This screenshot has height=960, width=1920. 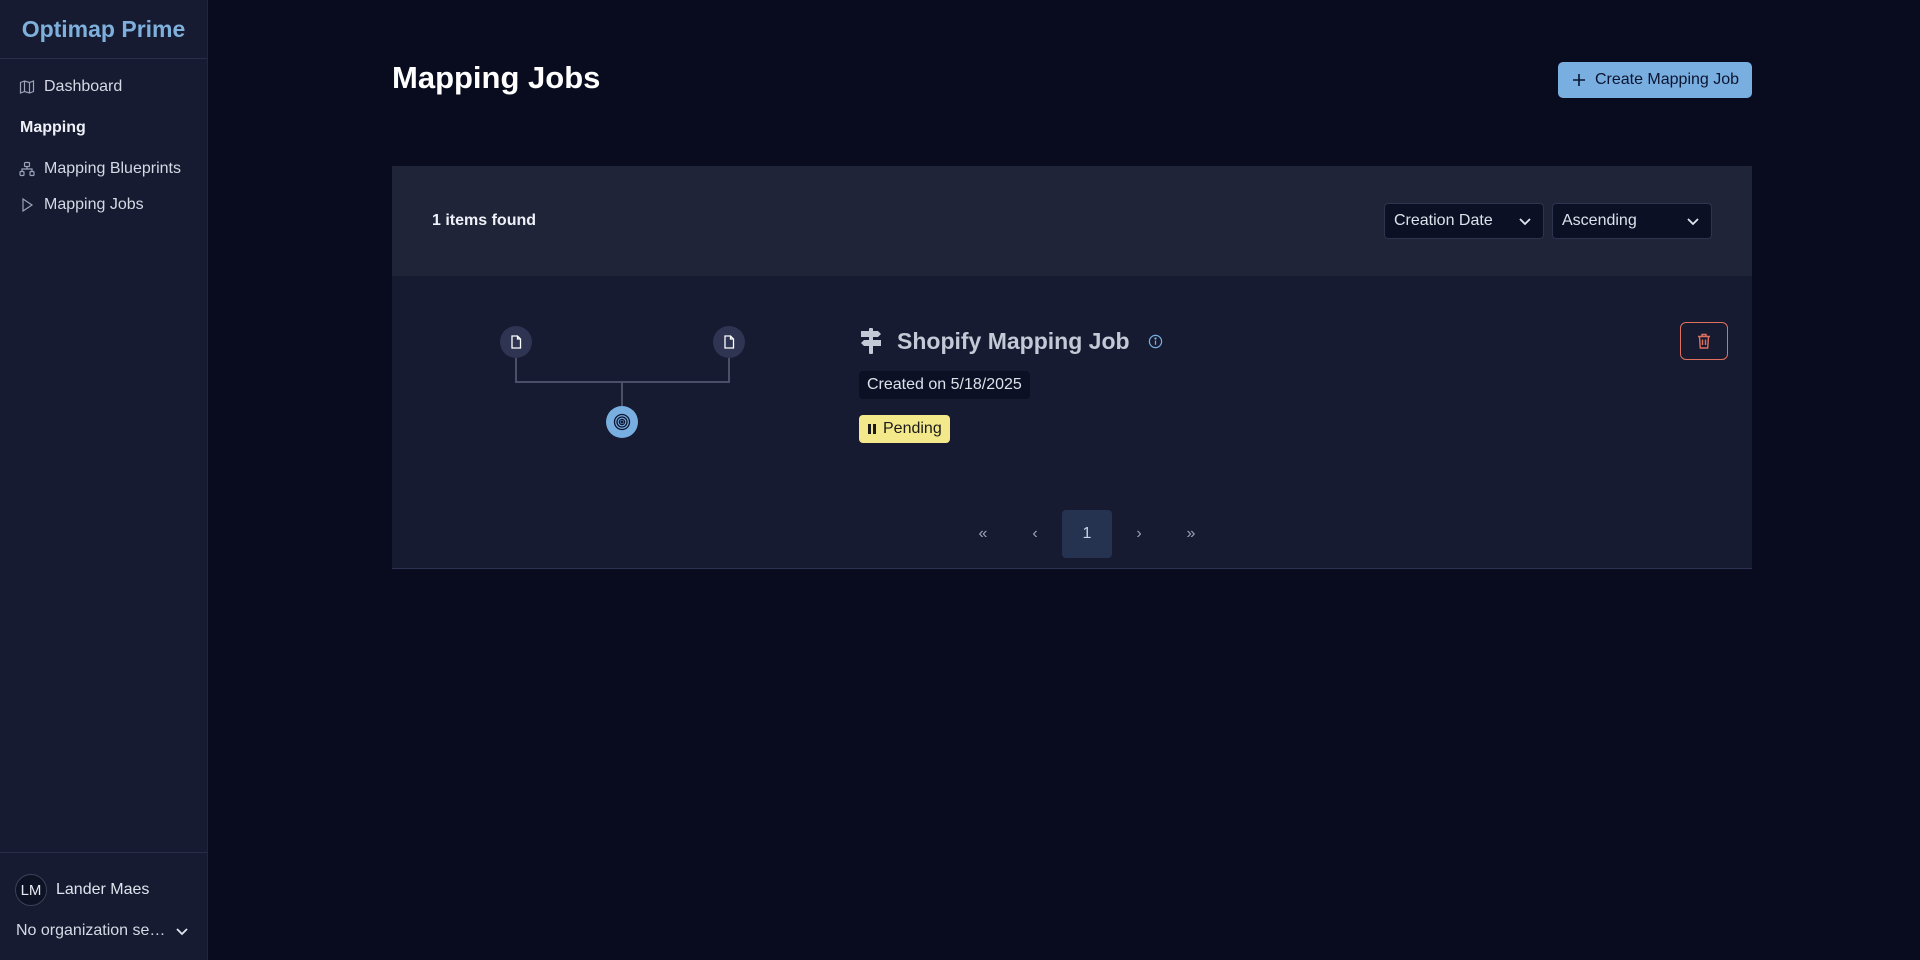 I want to click on trash-icon, so click(x=1704, y=341).